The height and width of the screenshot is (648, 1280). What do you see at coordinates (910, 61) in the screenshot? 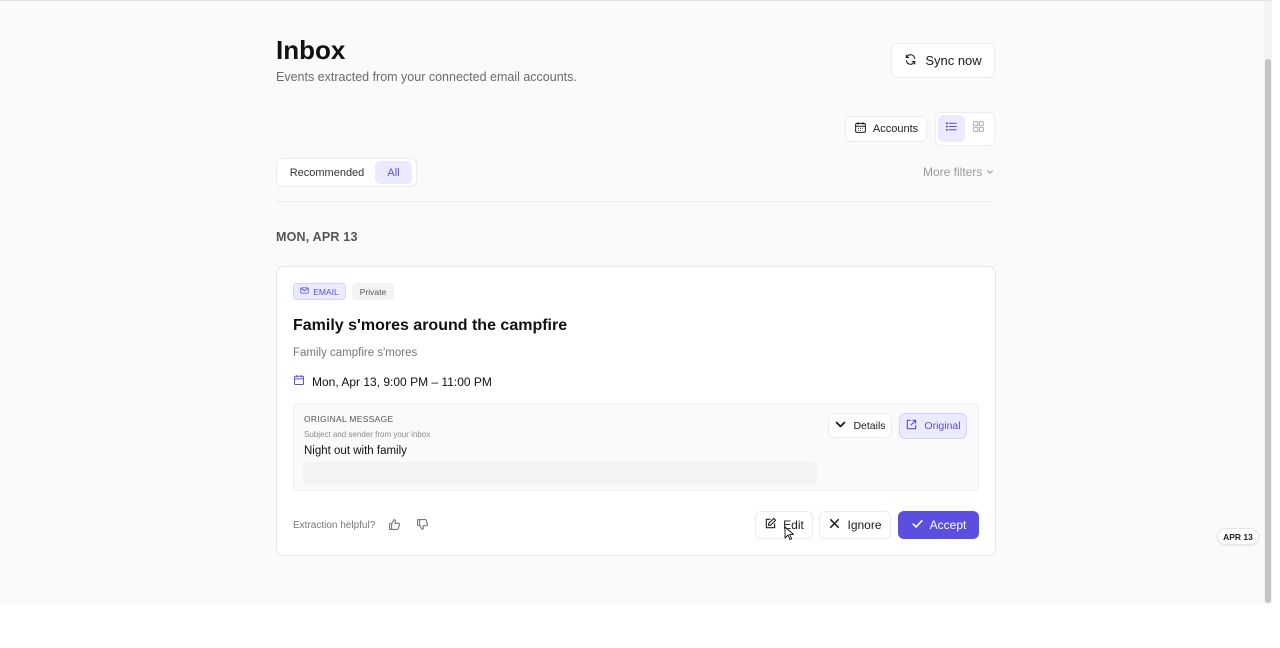
I see `refresh-icon` at bounding box center [910, 61].